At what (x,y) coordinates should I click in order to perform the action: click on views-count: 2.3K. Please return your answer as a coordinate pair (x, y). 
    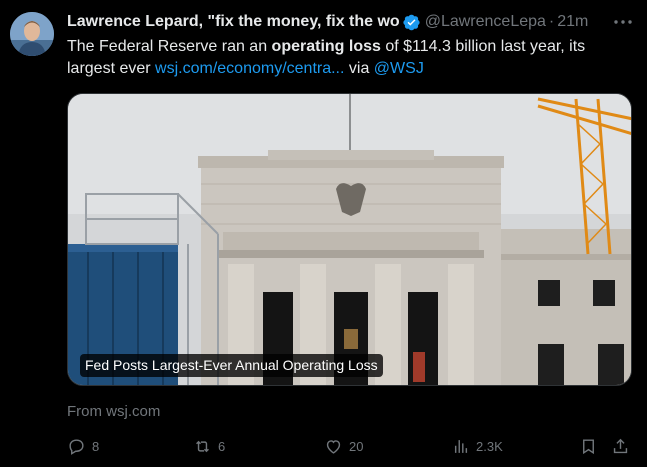
    Looking at the image, I should click on (489, 446).